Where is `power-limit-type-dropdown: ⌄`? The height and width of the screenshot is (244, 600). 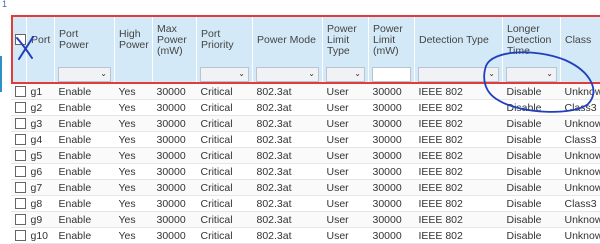
power-limit-type-dropdown: ⌄ is located at coordinates (345, 74).